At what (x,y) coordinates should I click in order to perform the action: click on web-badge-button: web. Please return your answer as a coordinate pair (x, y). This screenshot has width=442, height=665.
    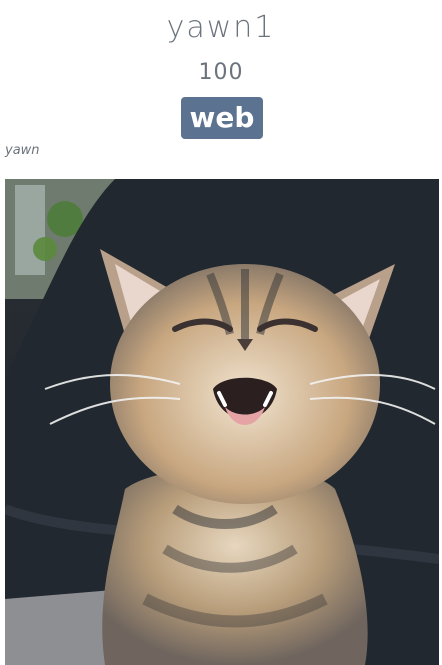
    Looking at the image, I should click on (222, 118).